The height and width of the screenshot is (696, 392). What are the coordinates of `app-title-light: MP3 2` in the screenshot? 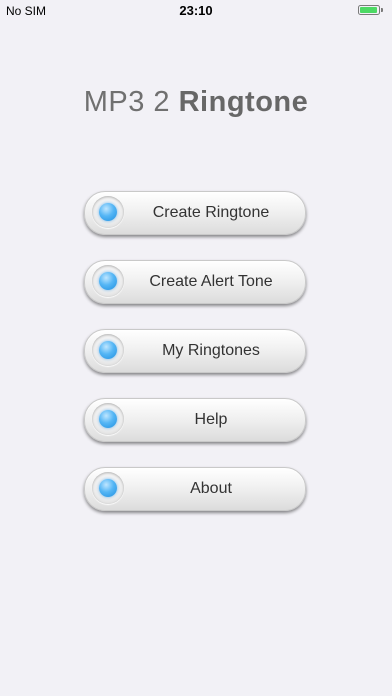 It's located at (127, 102).